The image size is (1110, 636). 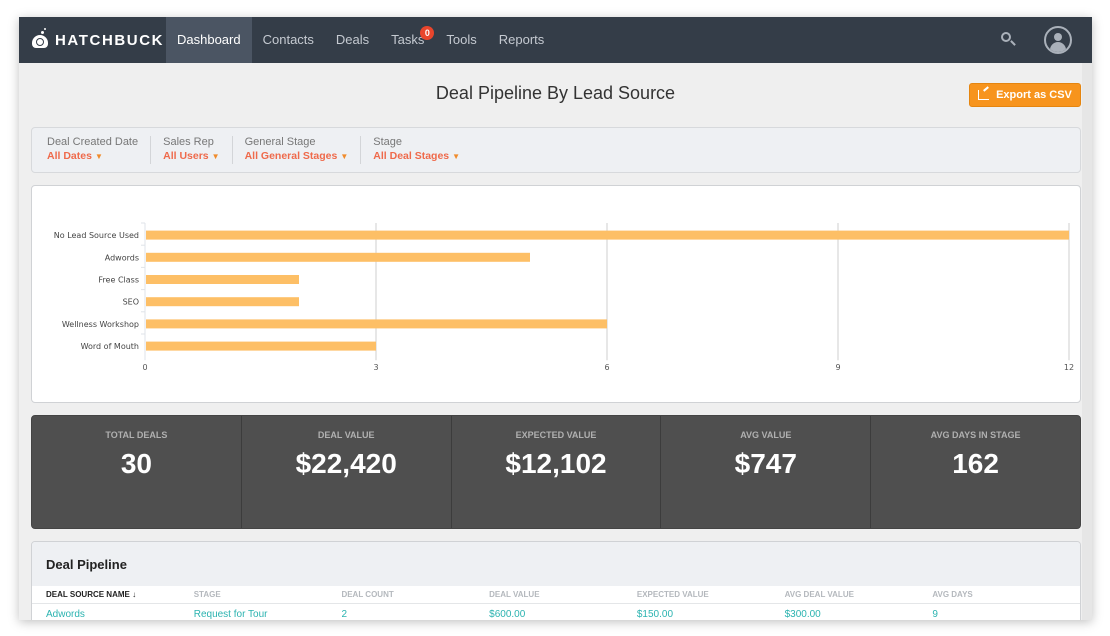 What do you see at coordinates (975, 463) in the screenshot?
I see `stat-value: 162` at bounding box center [975, 463].